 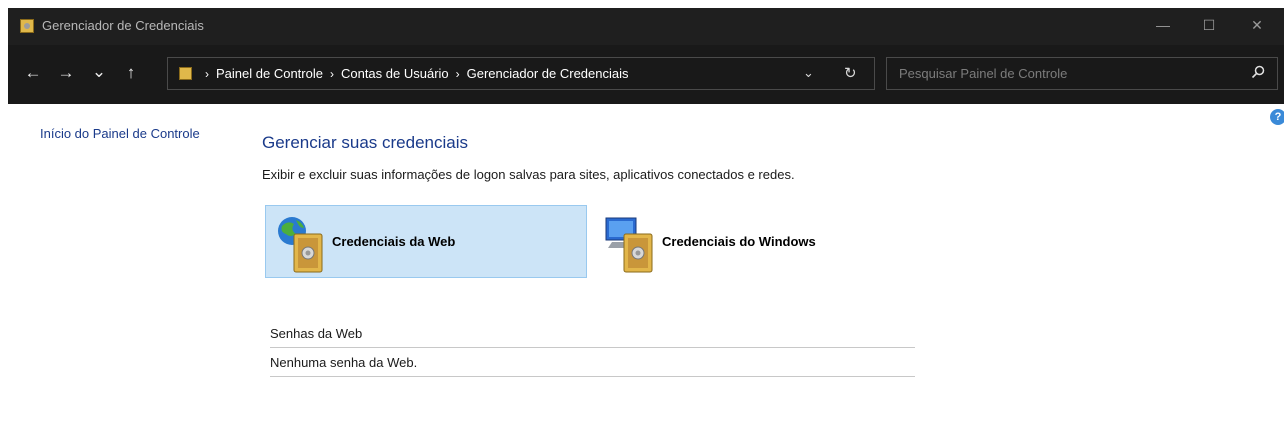 What do you see at coordinates (99, 72) in the screenshot?
I see `recent-locations-button: ⌄` at bounding box center [99, 72].